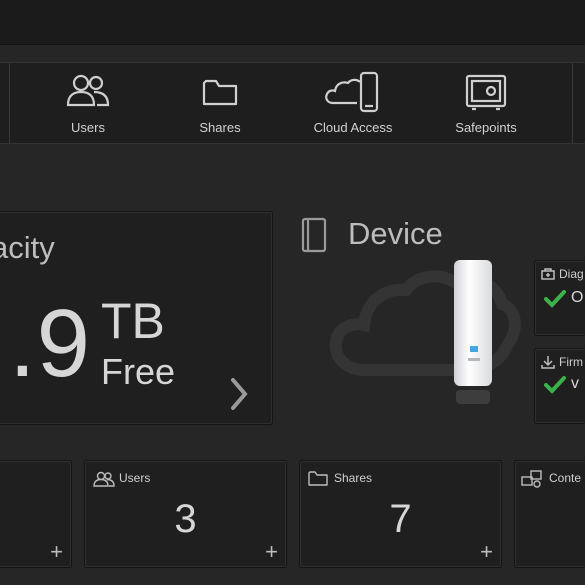 Image resolution: width=585 pixels, height=585 pixels. I want to click on main-nav: Users Shares Cloud Access Safepoints, so click(292, 103).